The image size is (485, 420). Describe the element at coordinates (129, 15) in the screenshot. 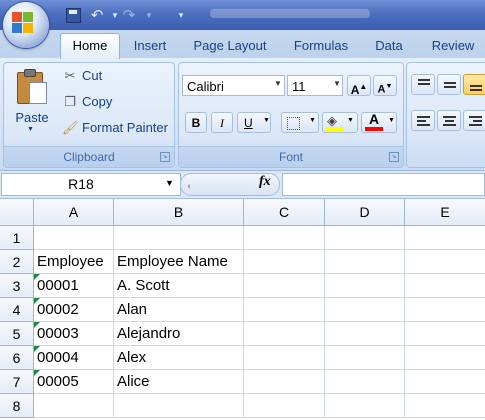

I see `redo-icon: ↷` at that location.